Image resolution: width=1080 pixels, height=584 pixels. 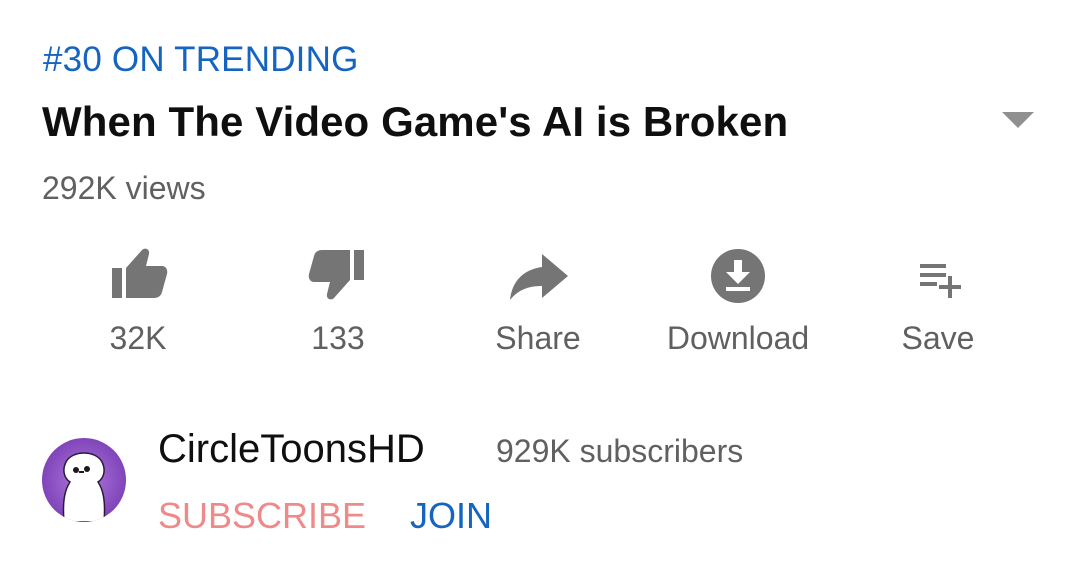 I want to click on ghost-character-icon, so click(x=84, y=480).